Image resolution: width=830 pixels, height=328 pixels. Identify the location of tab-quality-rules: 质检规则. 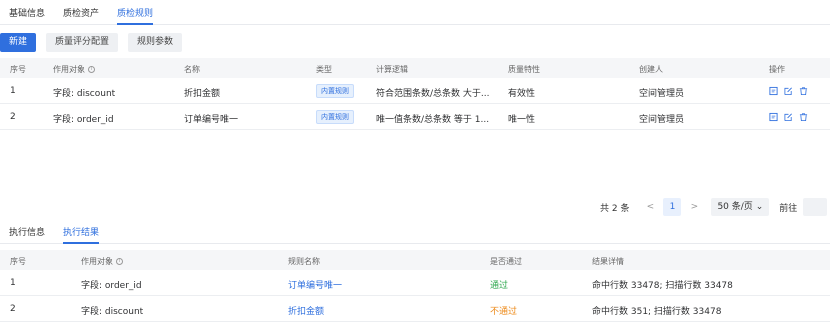
(135, 14).